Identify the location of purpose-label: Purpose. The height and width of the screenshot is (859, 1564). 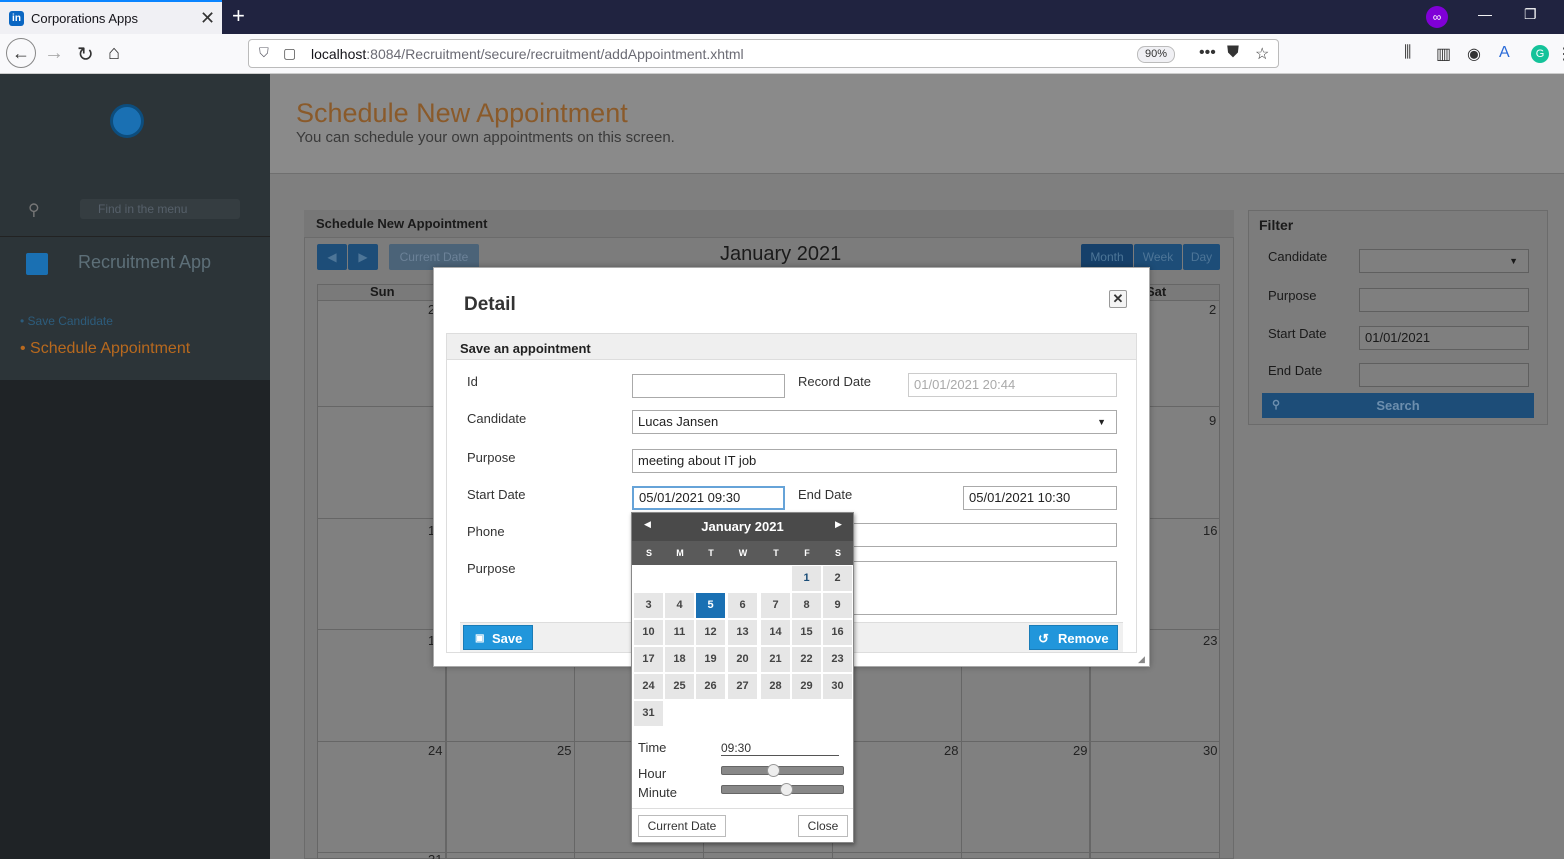
(491, 457).